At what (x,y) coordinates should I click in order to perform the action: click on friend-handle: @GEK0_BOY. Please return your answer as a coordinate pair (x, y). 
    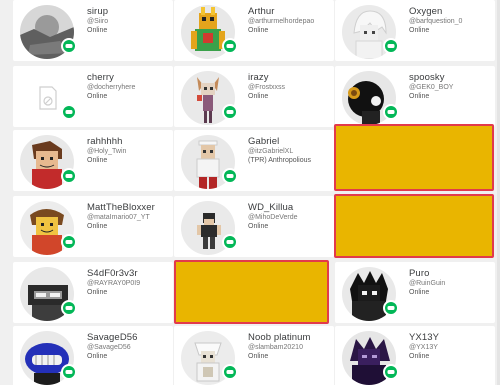
    Looking at the image, I should click on (431, 87).